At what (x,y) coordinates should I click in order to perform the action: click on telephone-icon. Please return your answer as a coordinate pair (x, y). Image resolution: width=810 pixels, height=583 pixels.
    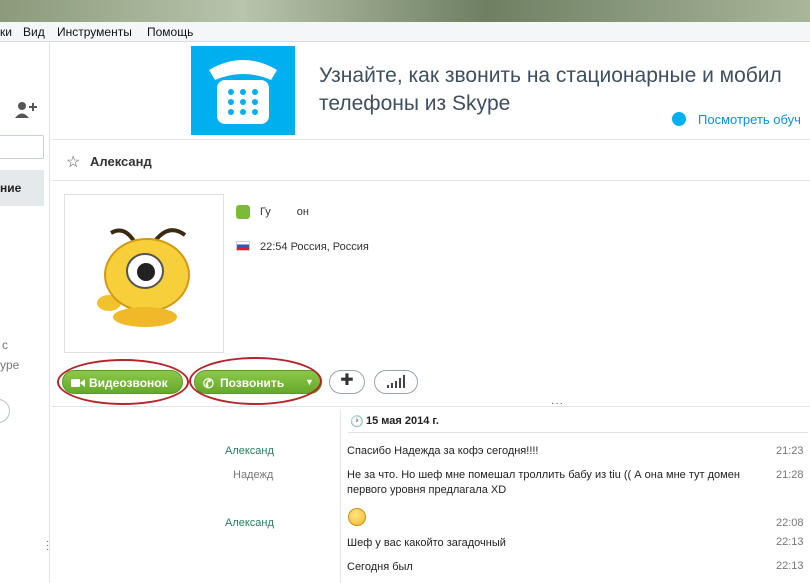
    Looking at the image, I should click on (243, 92).